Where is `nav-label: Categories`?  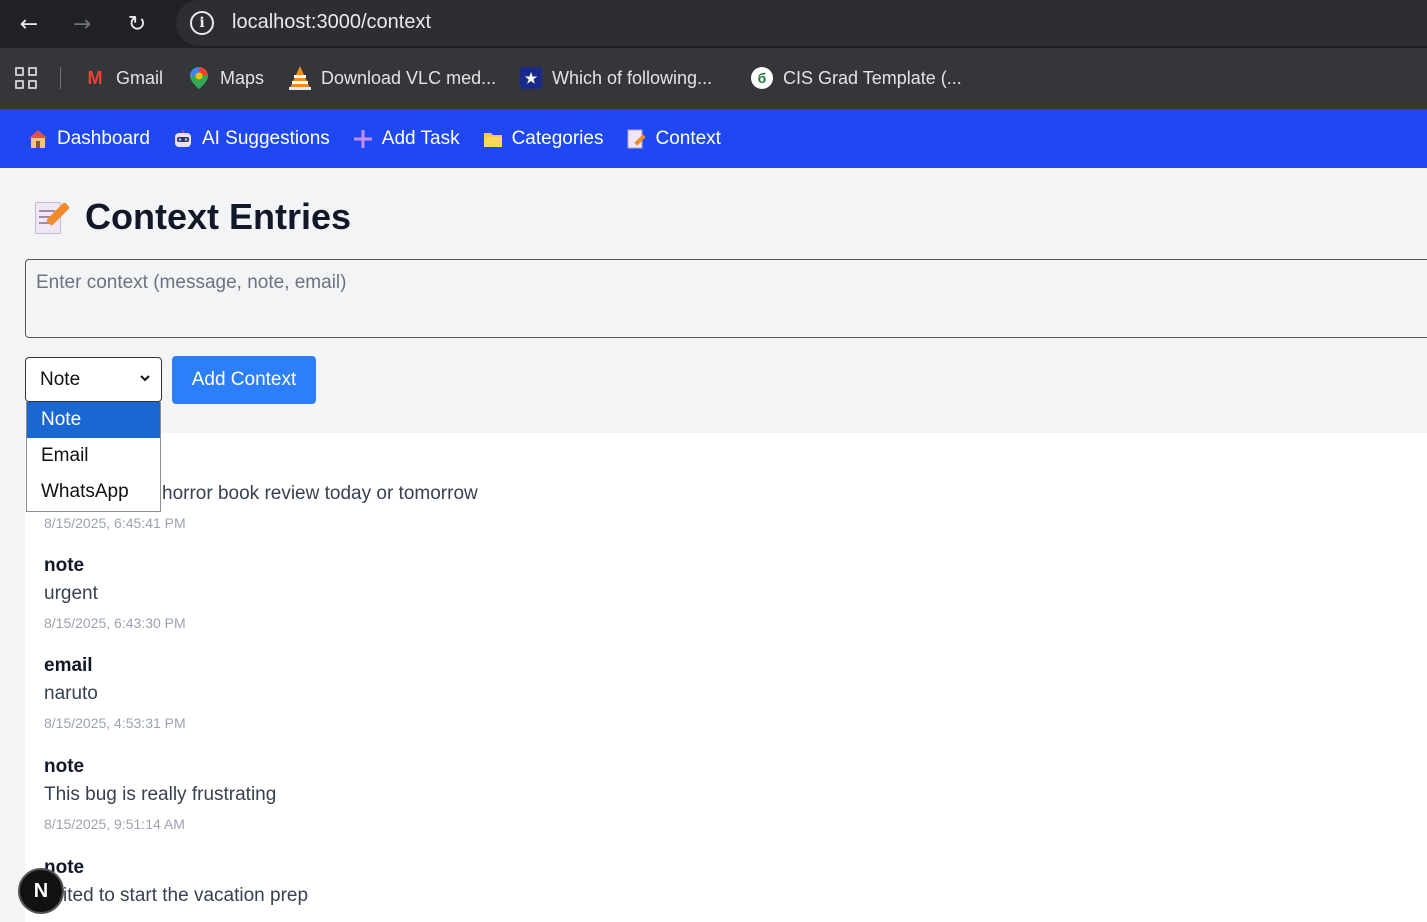
nav-label: Categories is located at coordinates (557, 138).